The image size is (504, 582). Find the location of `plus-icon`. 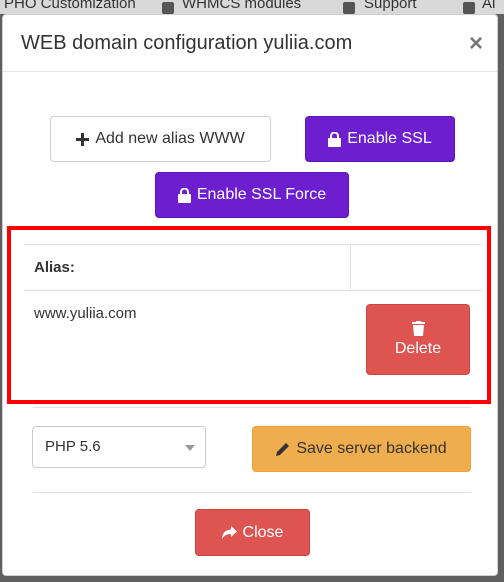

plus-icon is located at coordinates (83, 139).